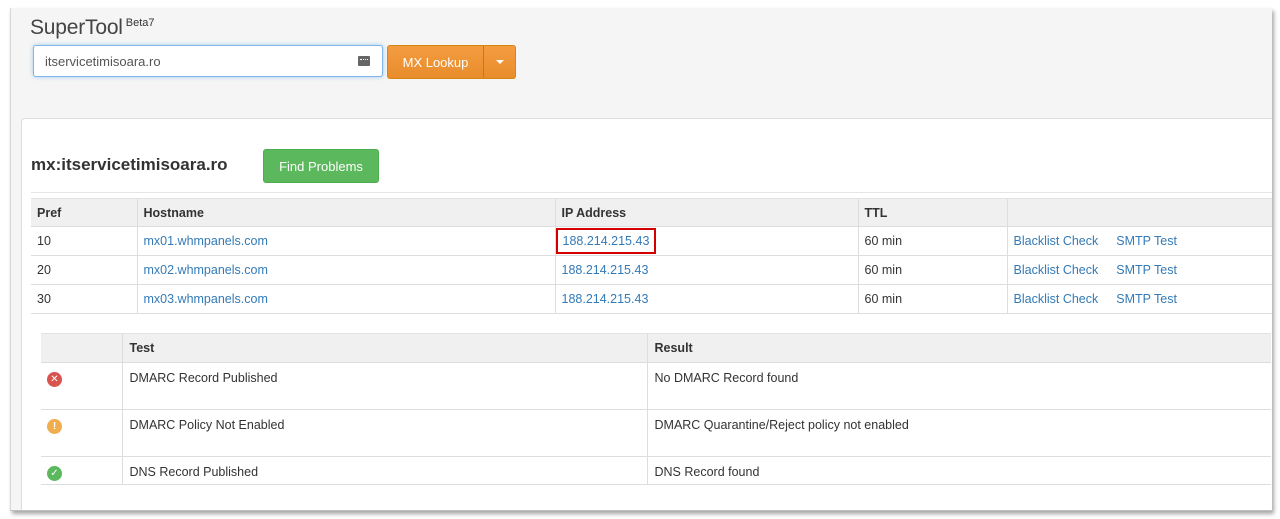 This screenshot has height=519, width=1280. I want to click on hostname-cell: mx03.whmpanels.com, so click(345, 299).